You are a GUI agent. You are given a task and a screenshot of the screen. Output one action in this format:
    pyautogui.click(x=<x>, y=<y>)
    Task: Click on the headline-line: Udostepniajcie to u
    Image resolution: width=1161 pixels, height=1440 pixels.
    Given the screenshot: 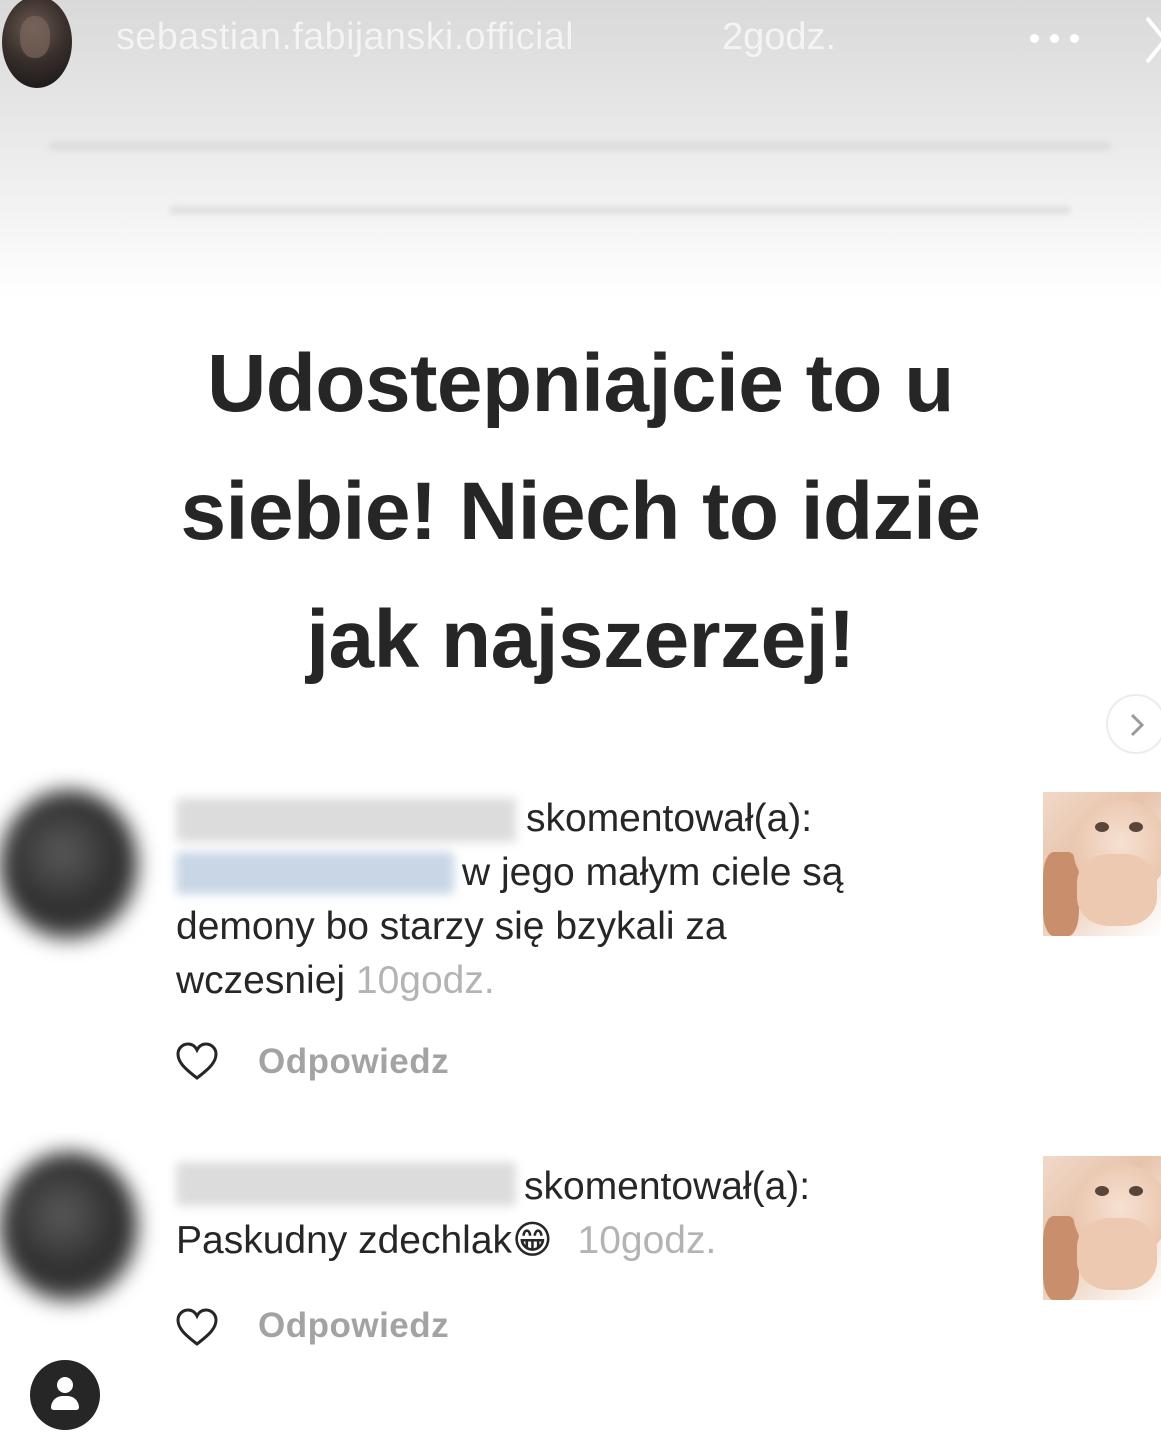 What is the action you would take?
    pyautogui.click(x=580, y=383)
    